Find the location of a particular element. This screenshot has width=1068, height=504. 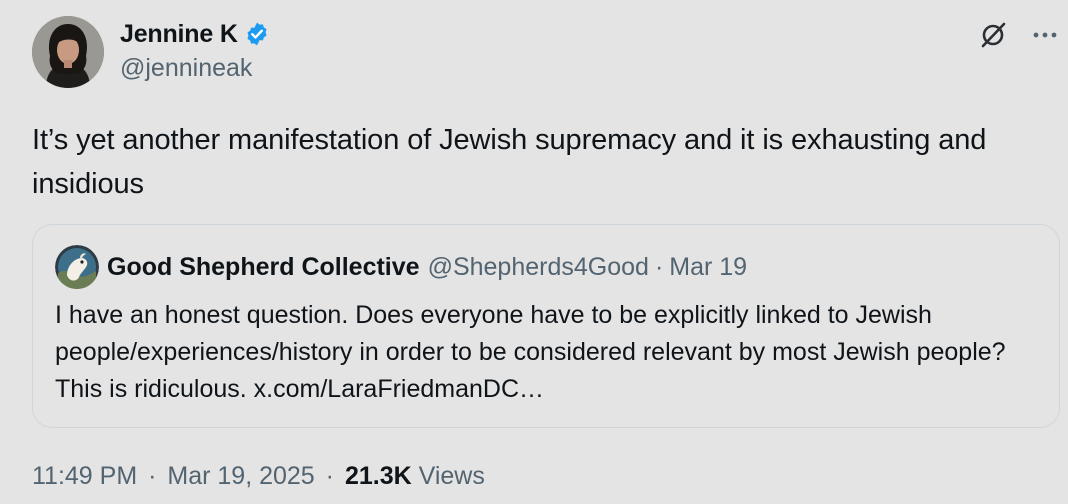

author-avatar is located at coordinates (68, 52).